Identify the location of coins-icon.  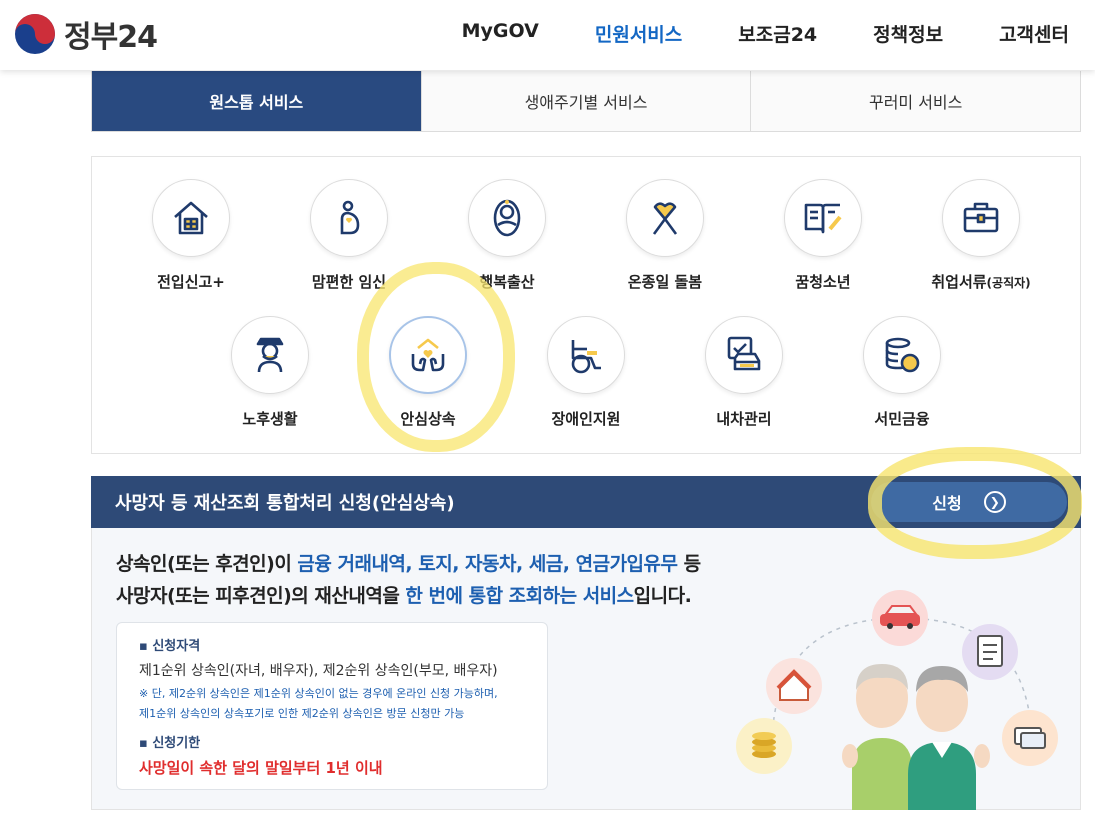
(902, 355).